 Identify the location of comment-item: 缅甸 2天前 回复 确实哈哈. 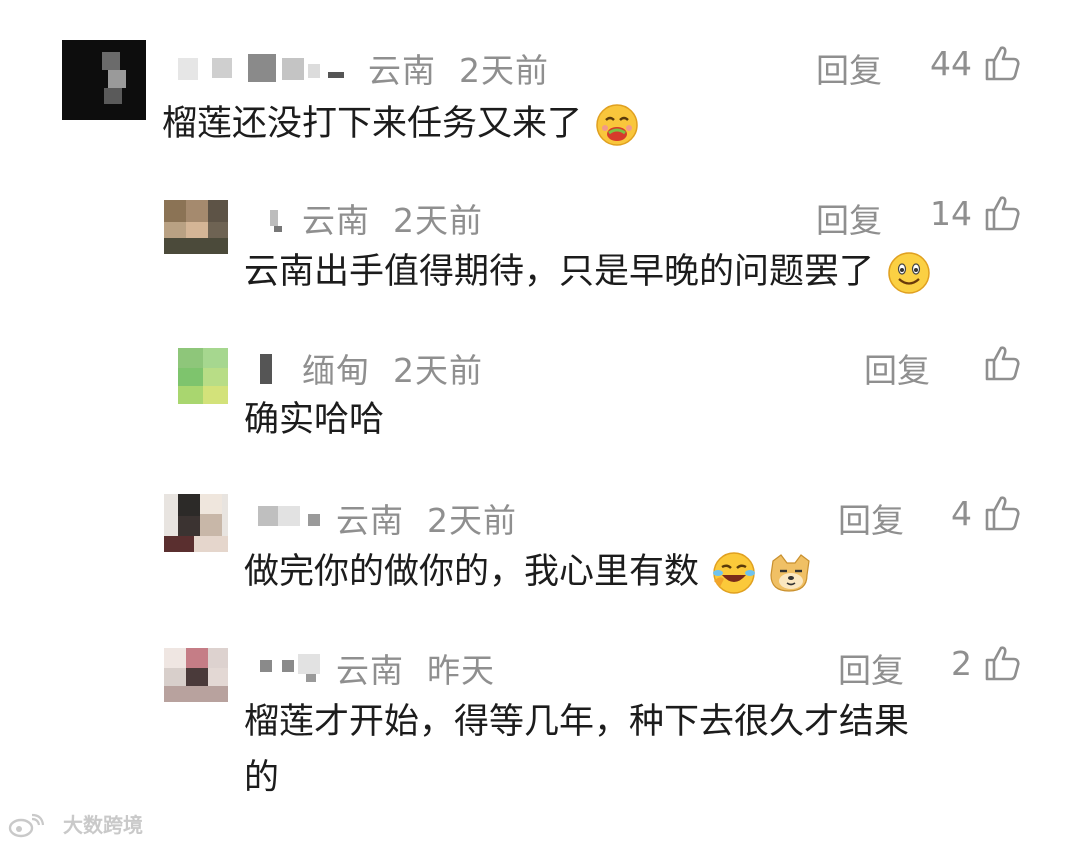
(540, 390).